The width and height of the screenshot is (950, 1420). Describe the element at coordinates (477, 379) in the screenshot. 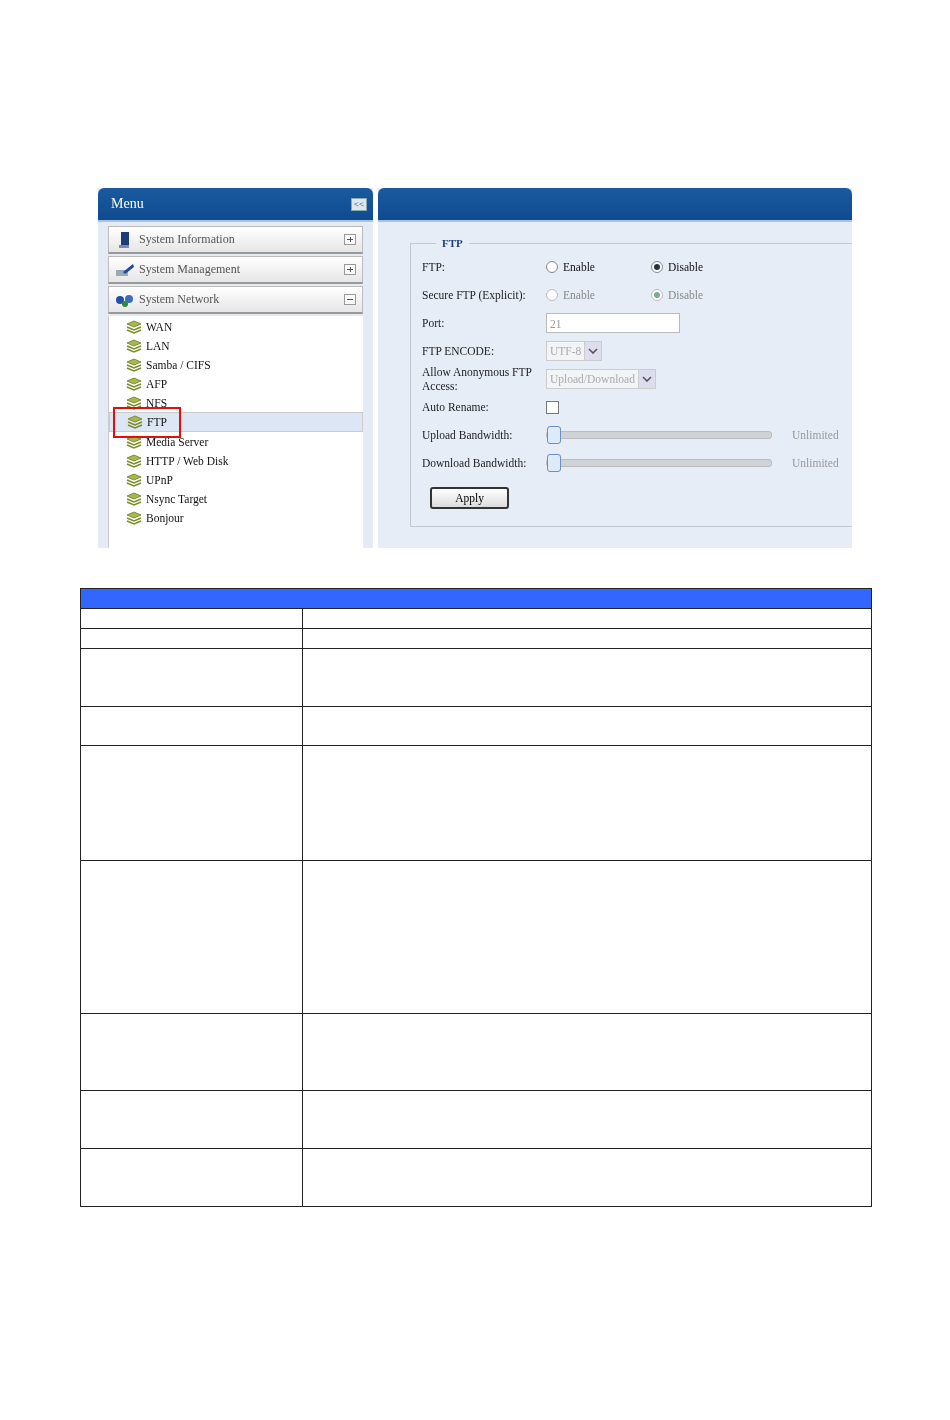

I see `field-label: Allow Anonymous FTP Access:` at that location.